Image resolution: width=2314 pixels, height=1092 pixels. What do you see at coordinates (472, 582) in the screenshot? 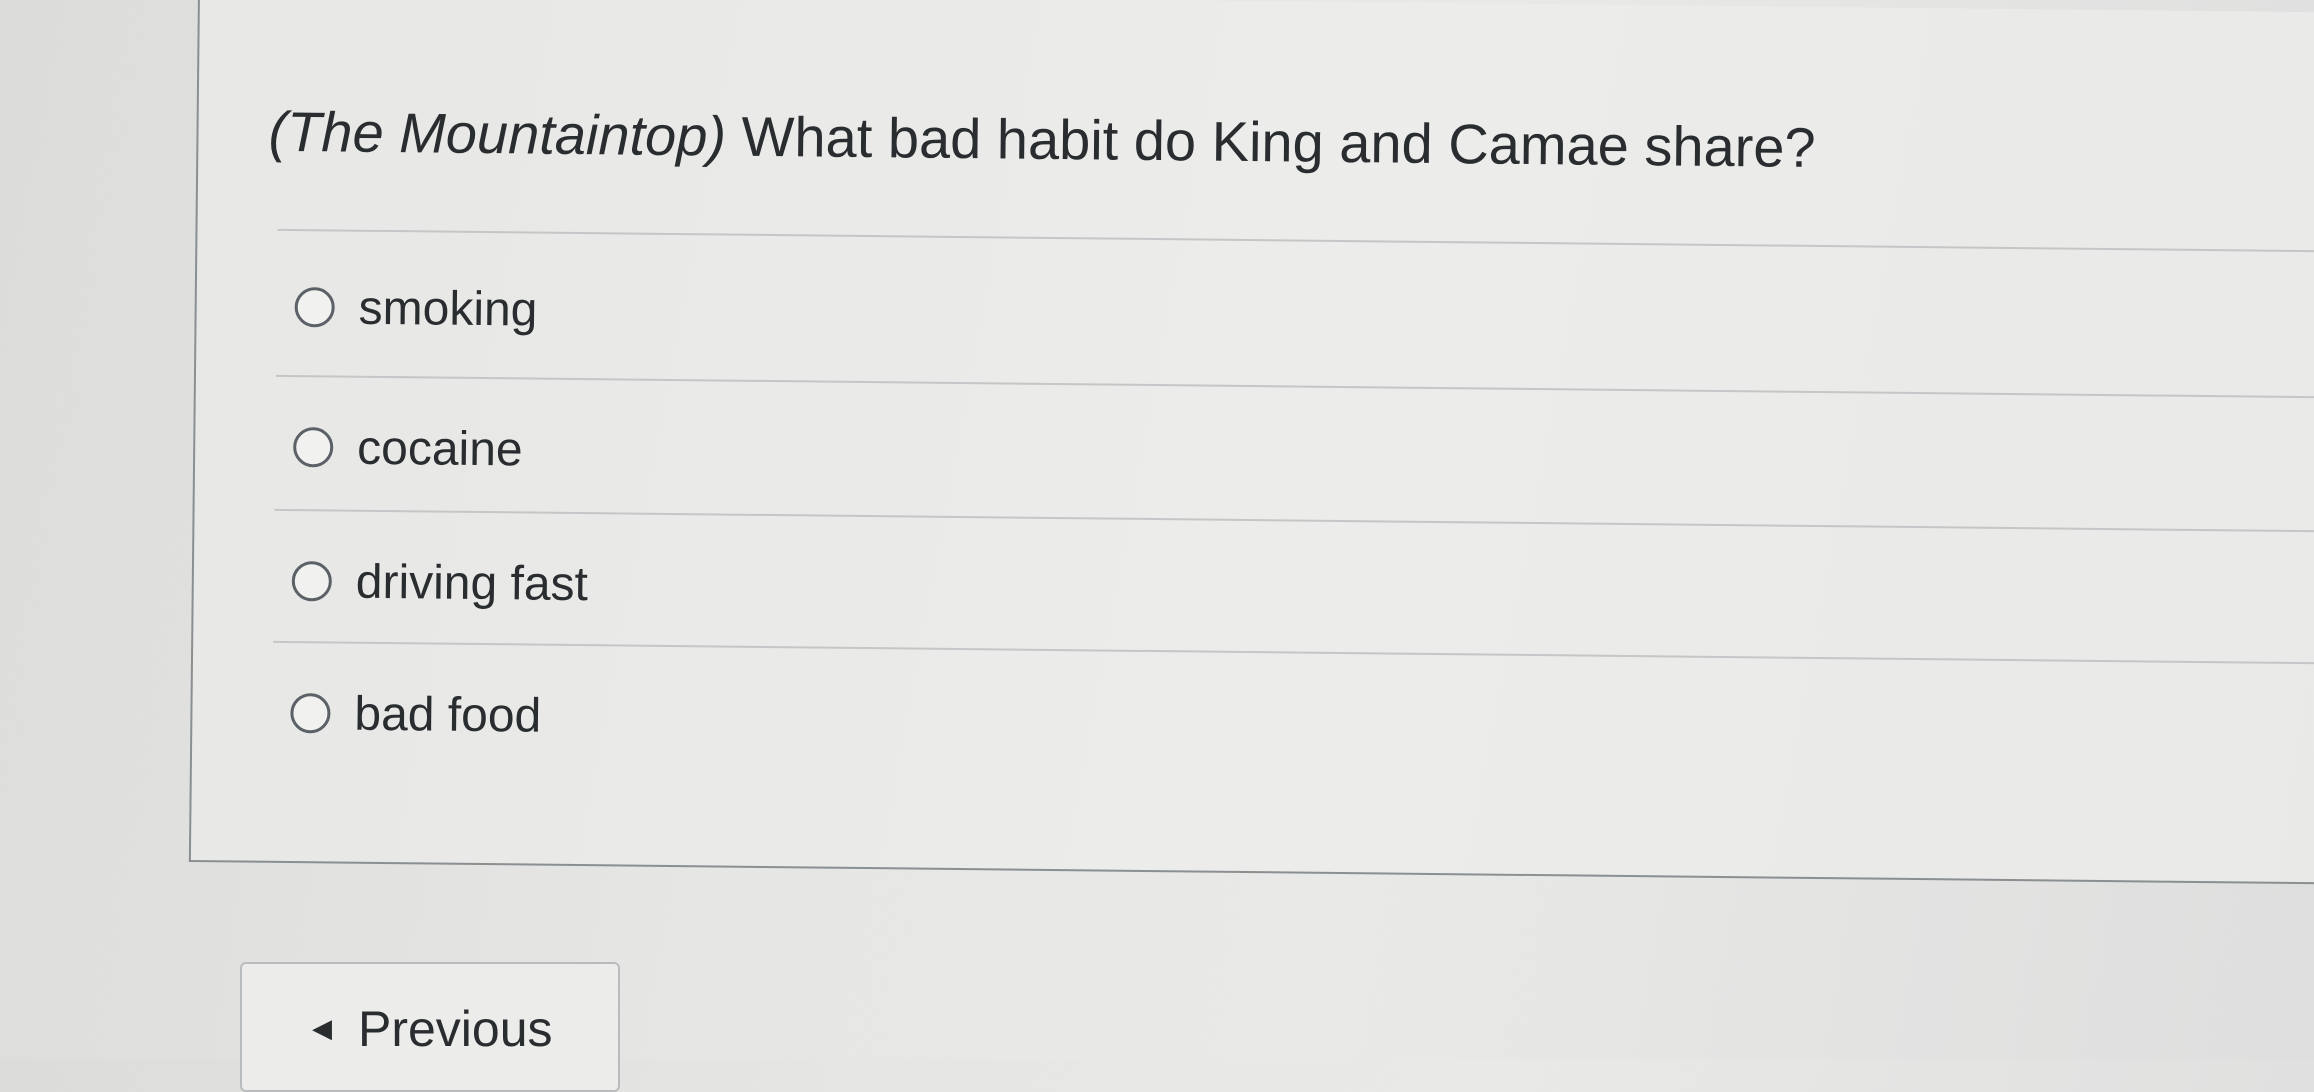
I see `answer-label: driving fast` at bounding box center [472, 582].